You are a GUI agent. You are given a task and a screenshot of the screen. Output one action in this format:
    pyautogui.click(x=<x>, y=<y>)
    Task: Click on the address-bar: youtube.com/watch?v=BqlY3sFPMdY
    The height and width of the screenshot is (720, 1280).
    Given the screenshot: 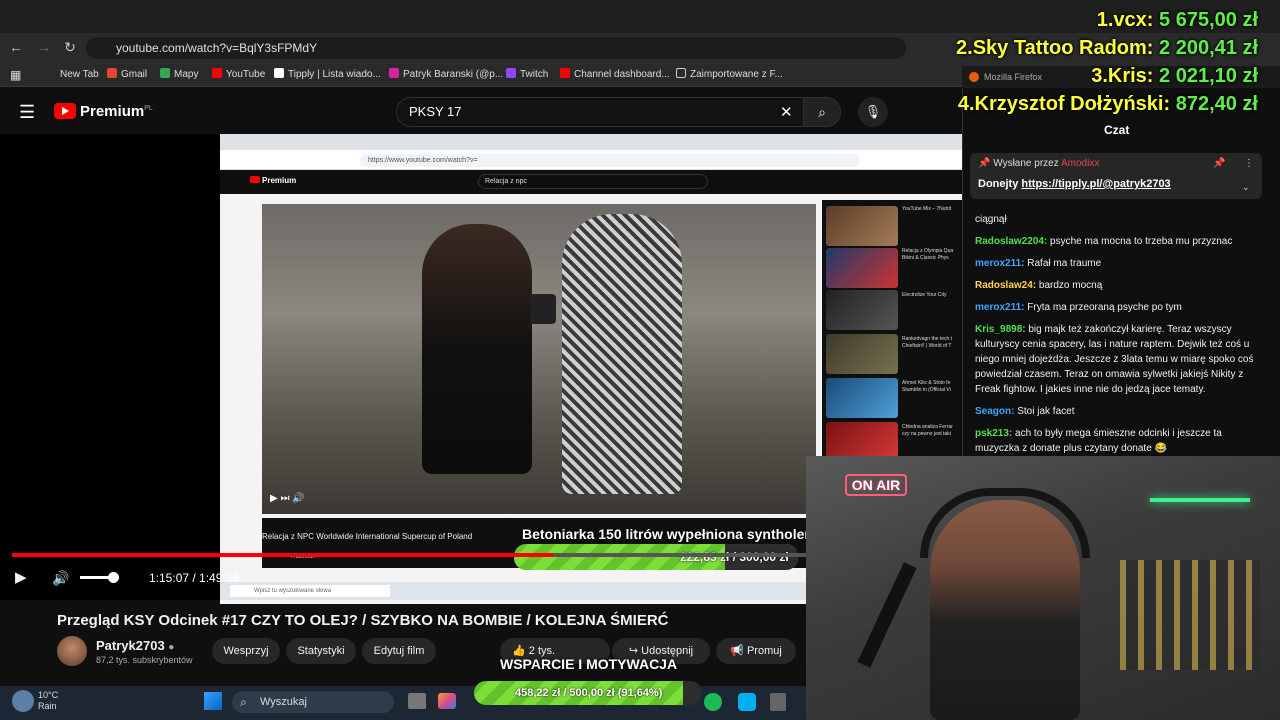 What is the action you would take?
    pyautogui.click(x=496, y=48)
    